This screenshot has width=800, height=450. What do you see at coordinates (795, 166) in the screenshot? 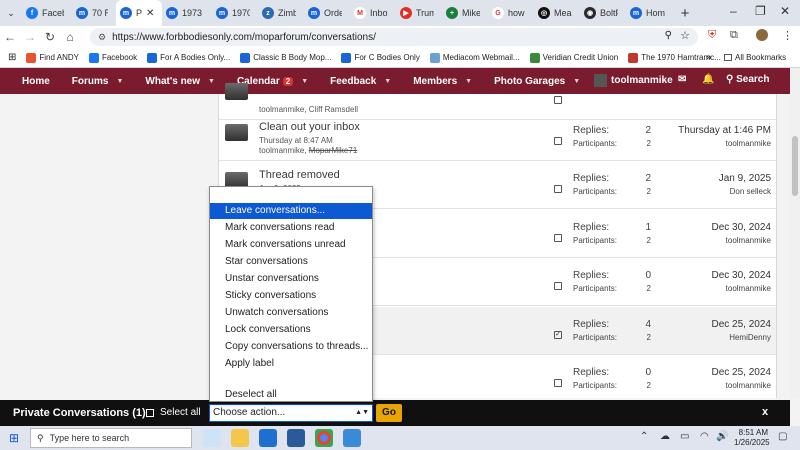
I see `scrollbar-thumb` at bounding box center [795, 166].